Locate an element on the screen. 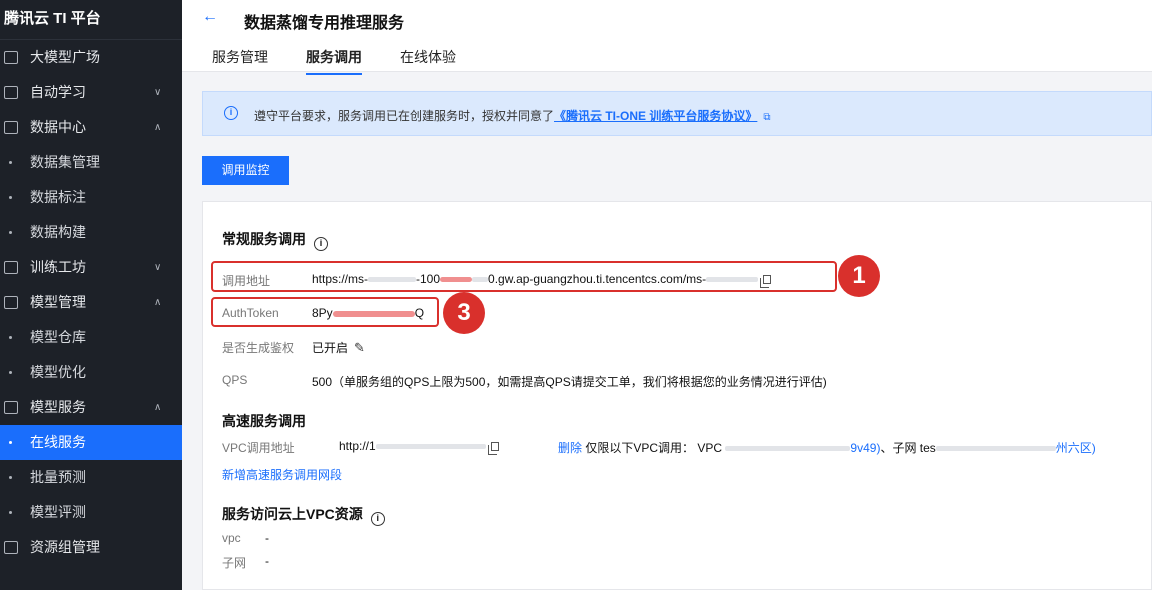 Image resolution: width=1152 pixels, height=590 pixels. tab-service-invocation: 服务调用 is located at coordinates (334, 61).